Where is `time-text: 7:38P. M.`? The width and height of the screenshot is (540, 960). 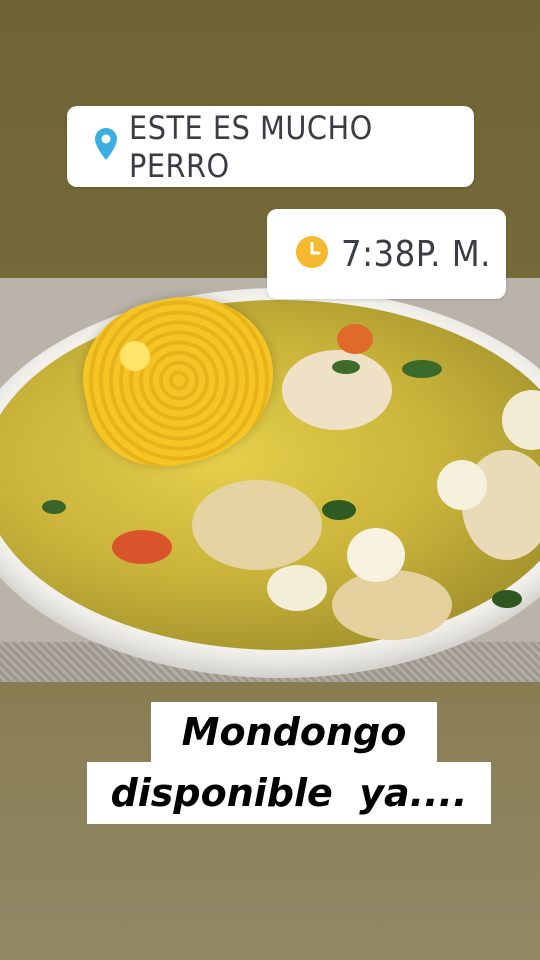 time-text: 7:38P. M. is located at coordinates (416, 254).